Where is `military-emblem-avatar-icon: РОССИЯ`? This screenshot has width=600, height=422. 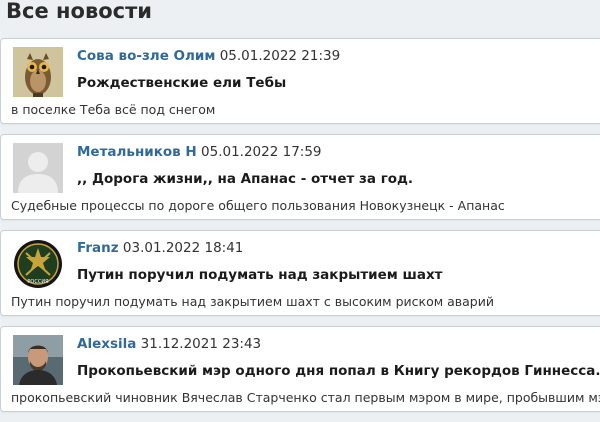
military-emblem-avatar-icon: РОССИЯ is located at coordinates (38, 264).